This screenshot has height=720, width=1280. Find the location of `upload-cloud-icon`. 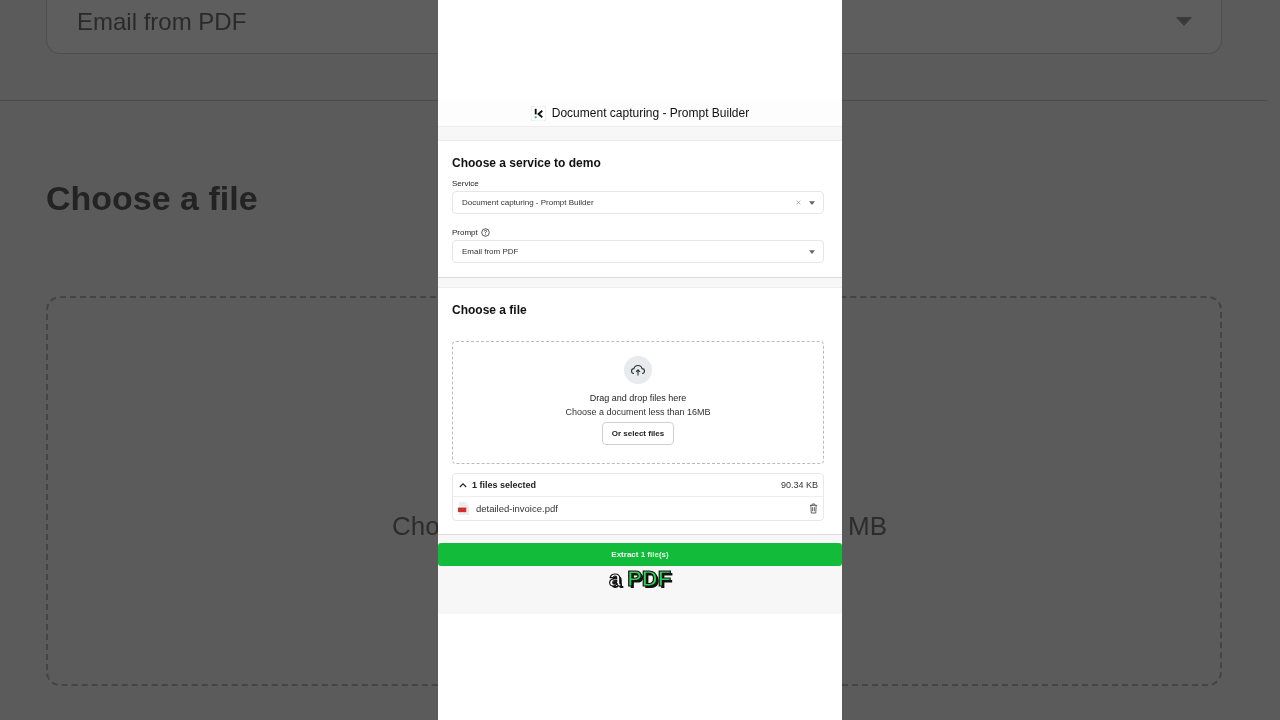

upload-cloud-icon is located at coordinates (638, 370).